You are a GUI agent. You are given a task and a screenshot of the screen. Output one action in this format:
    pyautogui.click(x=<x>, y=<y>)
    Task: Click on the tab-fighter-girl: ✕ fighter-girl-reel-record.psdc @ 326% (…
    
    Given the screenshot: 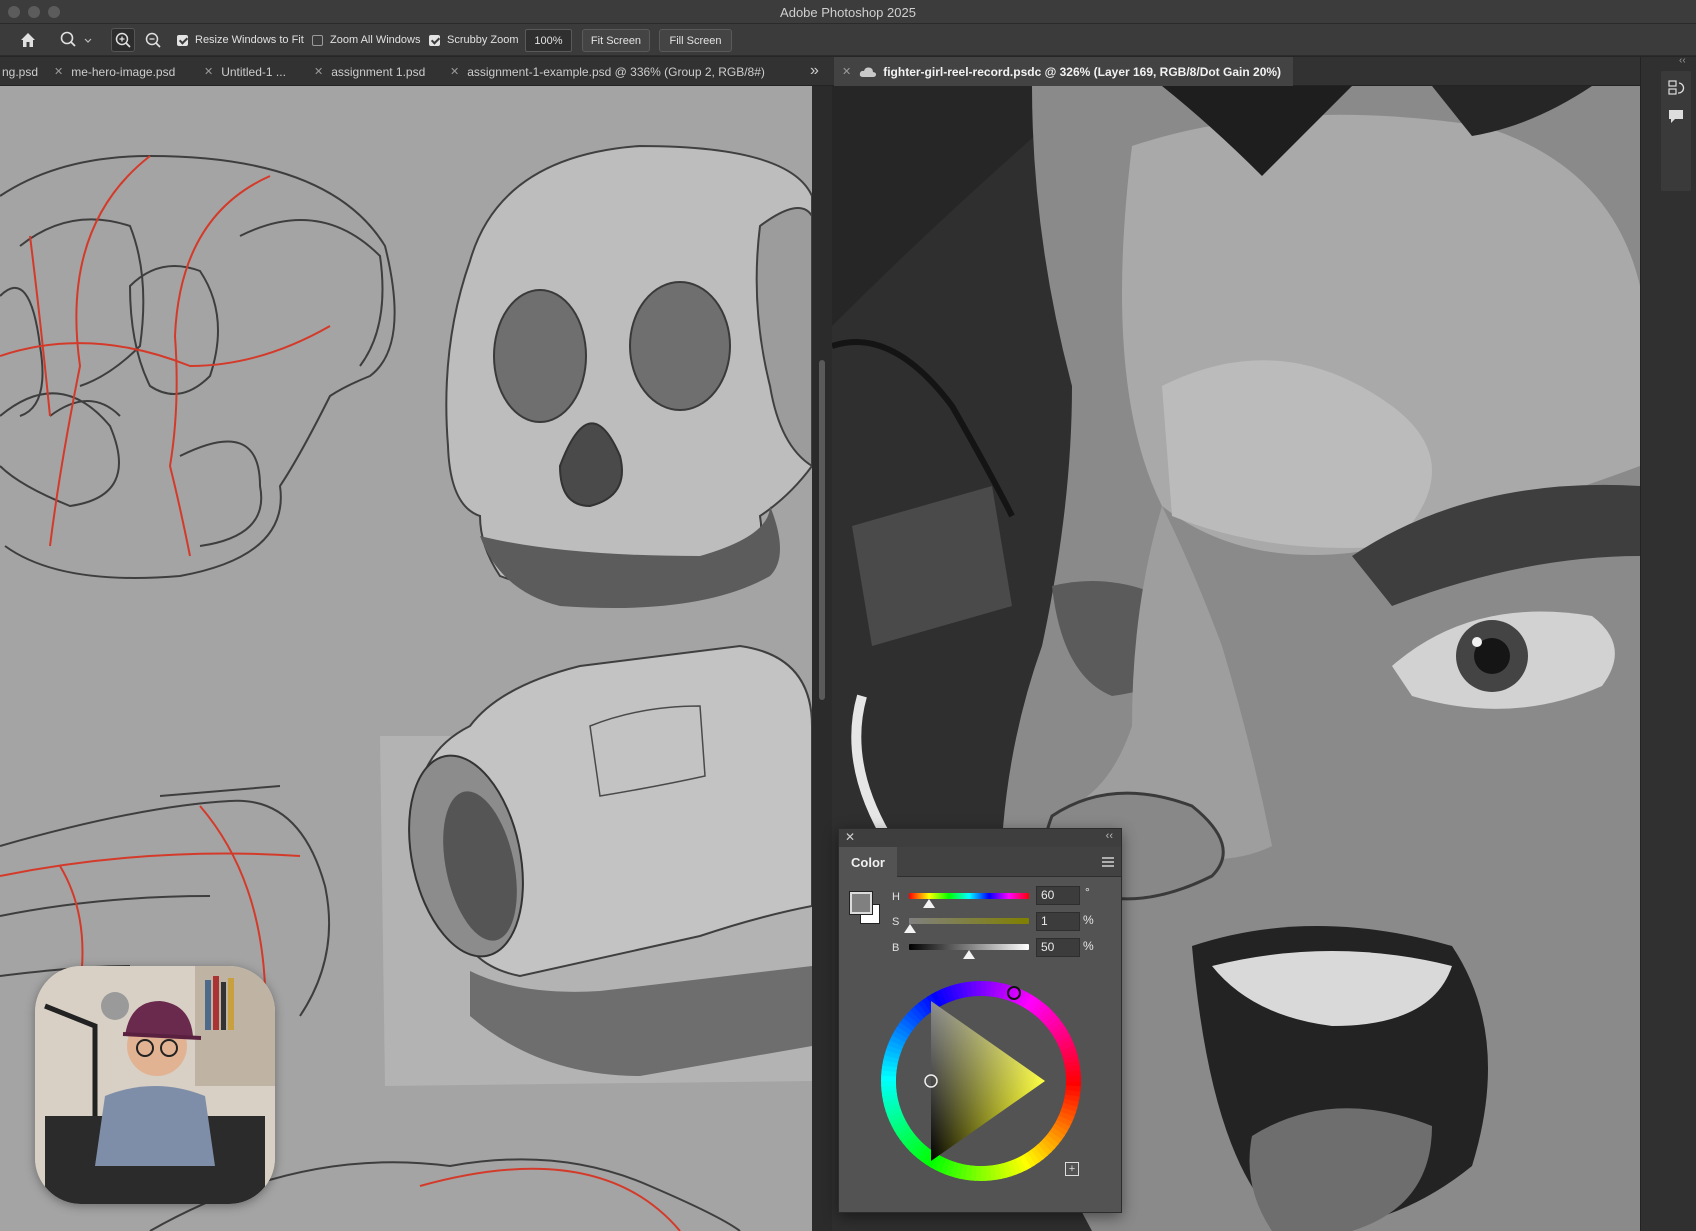 What is the action you would take?
    pyautogui.click(x=1064, y=71)
    